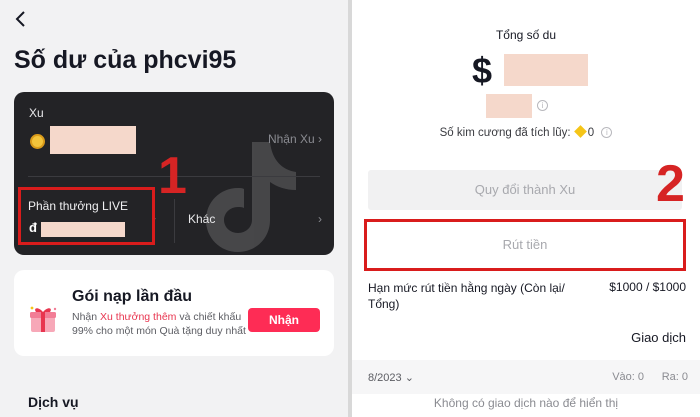 Image resolution: width=700 pixels, height=417 pixels. Describe the element at coordinates (526, 35) in the screenshot. I see `total-balance-label: Tổng số du` at that location.